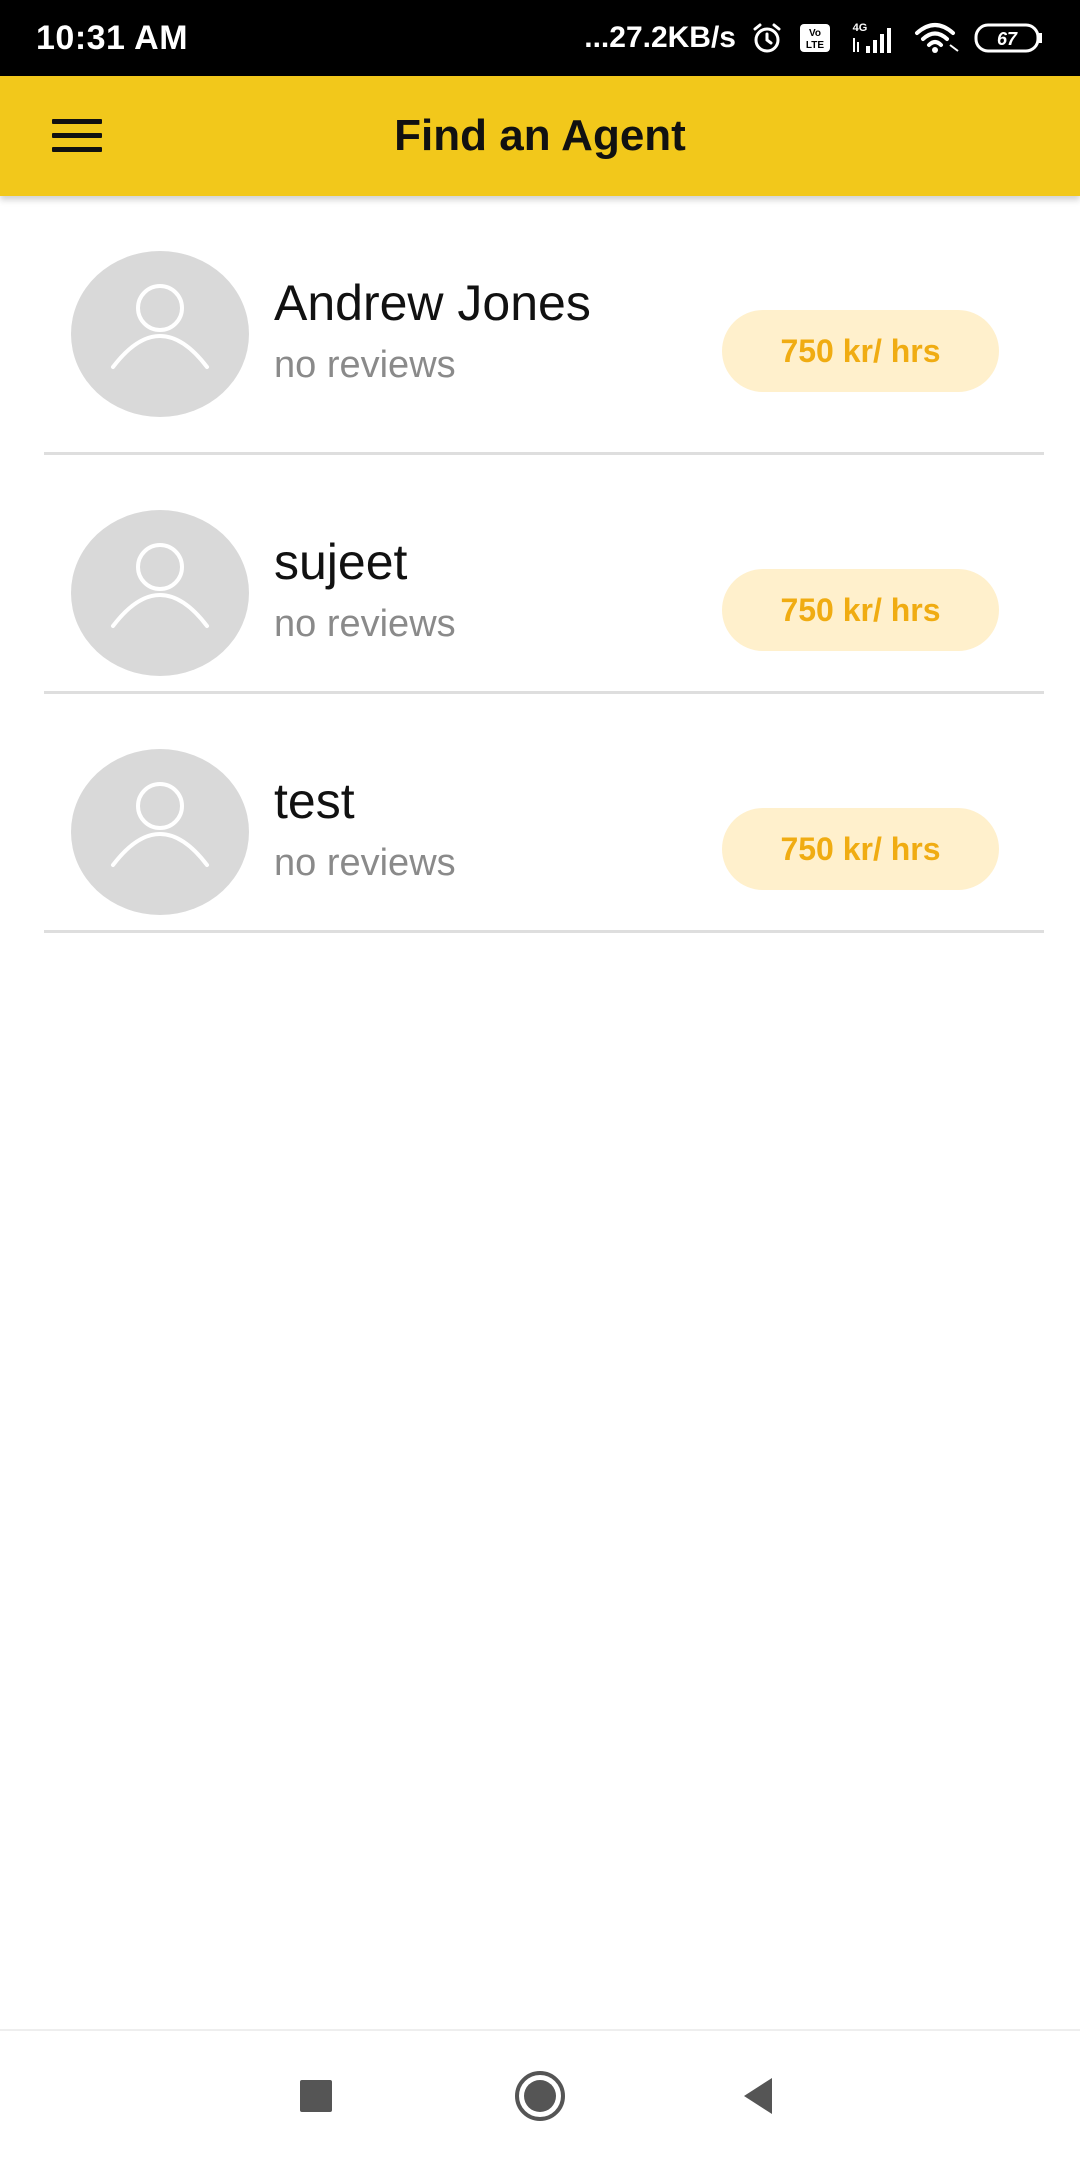 The height and width of the screenshot is (2160, 1080). I want to click on system-nav-bar, so click(540, 2094).